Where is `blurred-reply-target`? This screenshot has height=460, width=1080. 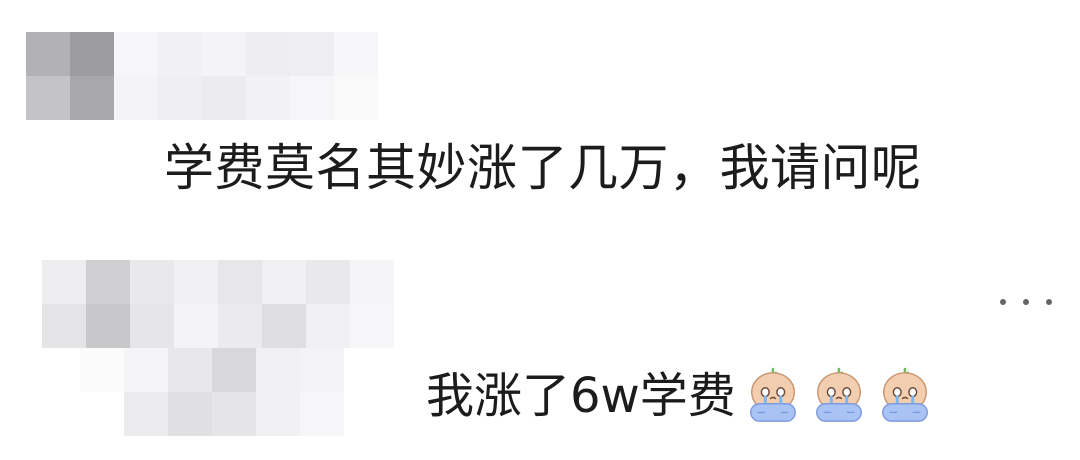
blurred-reply-target is located at coordinates (256, 392).